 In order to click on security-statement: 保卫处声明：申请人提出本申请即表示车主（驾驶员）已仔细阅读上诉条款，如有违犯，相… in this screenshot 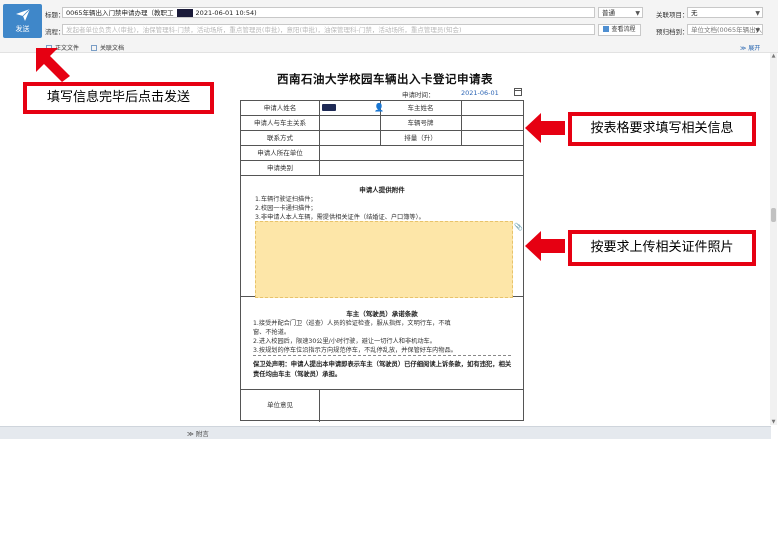, I will do `click(382, 369)`.